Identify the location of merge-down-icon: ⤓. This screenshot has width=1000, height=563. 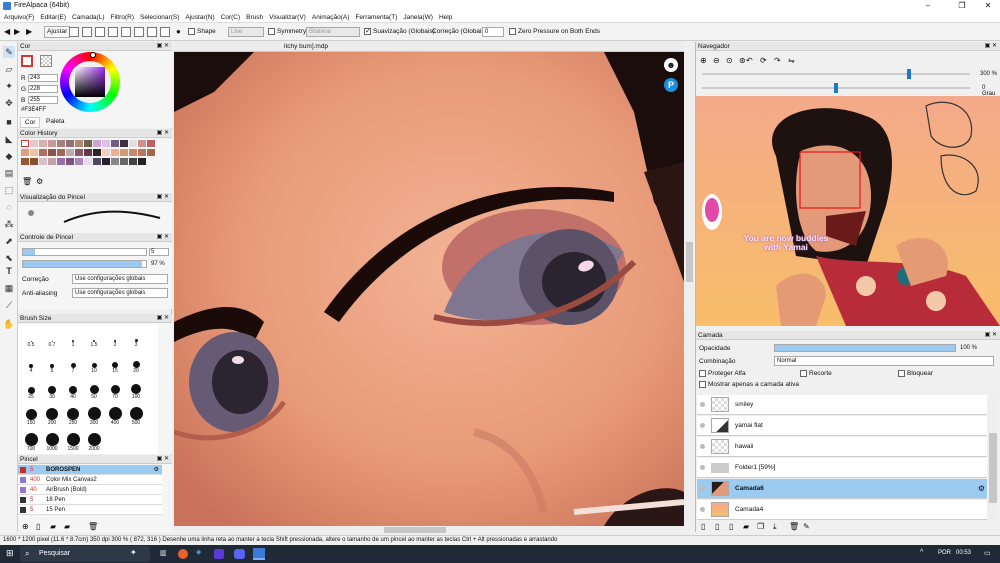
(775, 527).